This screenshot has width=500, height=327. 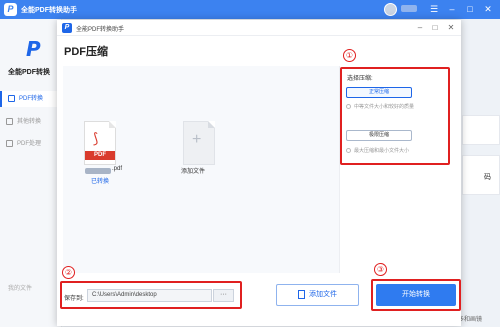 What do you see at coordinates (250, 9) in the screenshot?
I see `app-titlebar: P 全能PDF转换助手 ☰ – □ ✕` at bounding box center [250, 9].